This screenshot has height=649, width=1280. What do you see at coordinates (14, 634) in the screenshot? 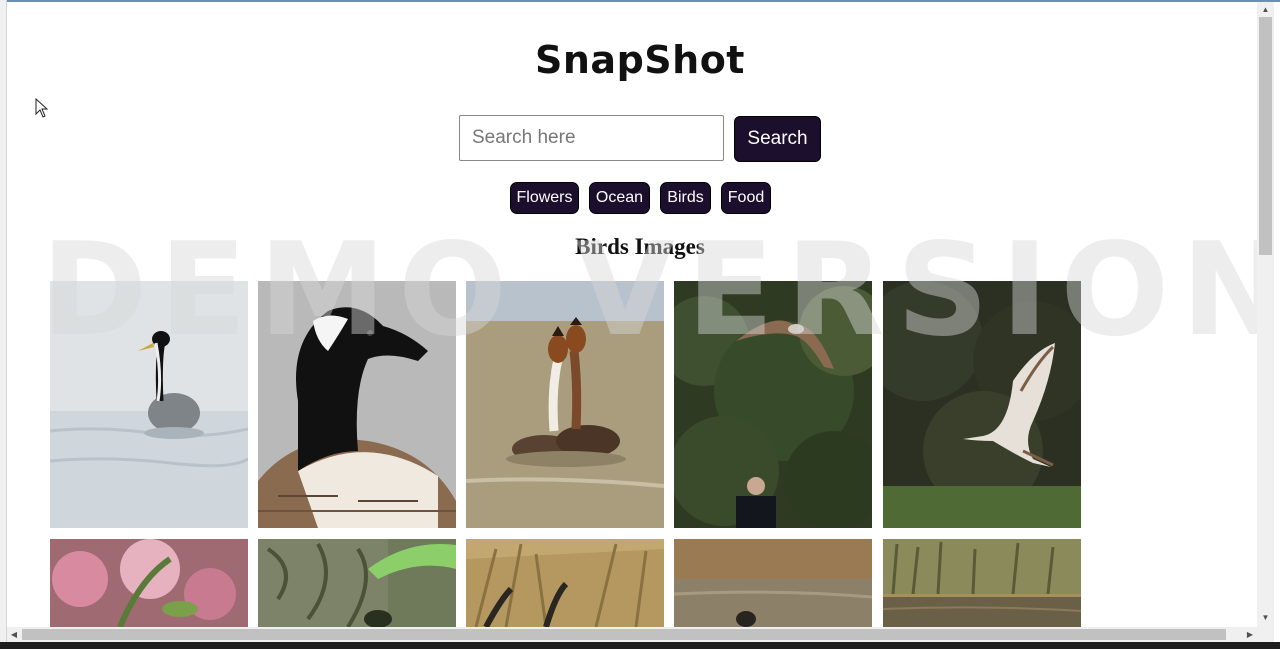
I see `scroll-left-arrow-icon: ◀` at bounding box center [14, 634].